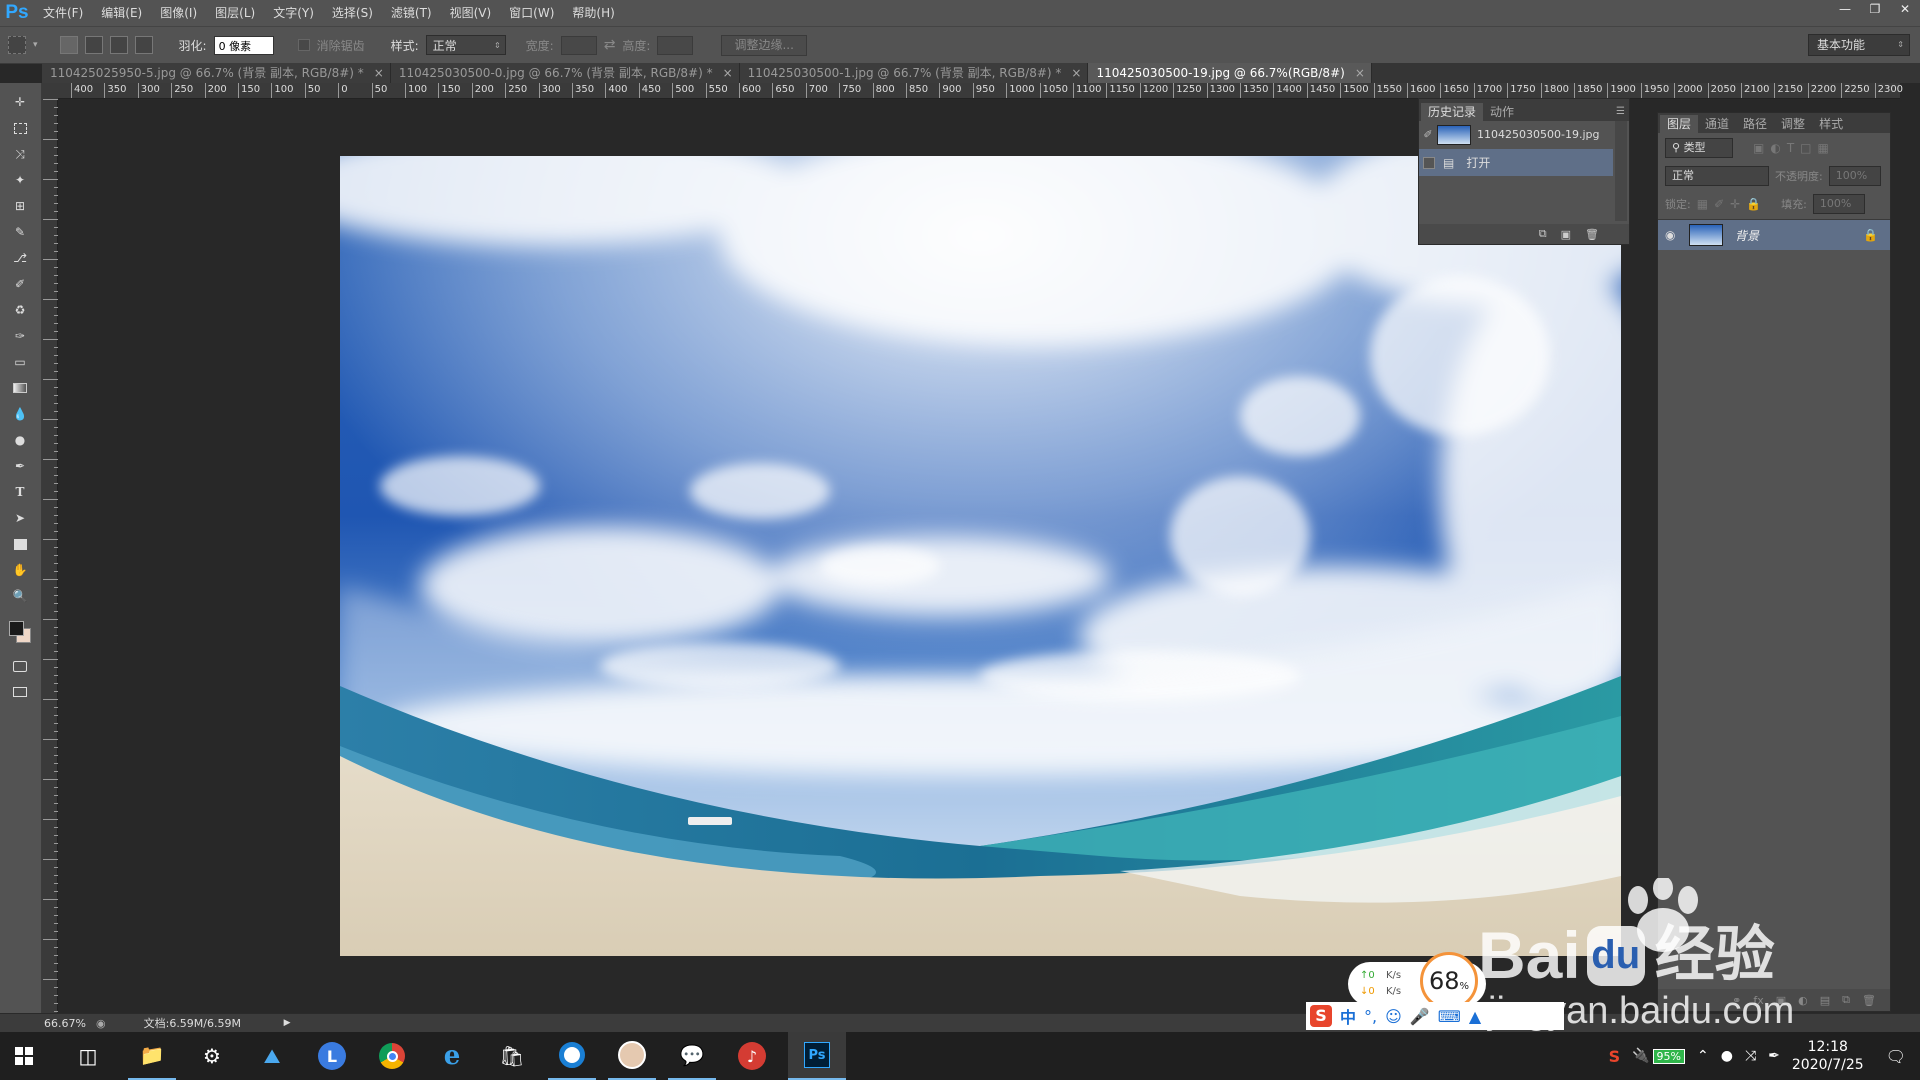 The height and width of the screenshot is (1080, 1920). Describe the element at coordinates (88, 1056) in the screenshot. I see `task-view-icon: ◫` at that location.